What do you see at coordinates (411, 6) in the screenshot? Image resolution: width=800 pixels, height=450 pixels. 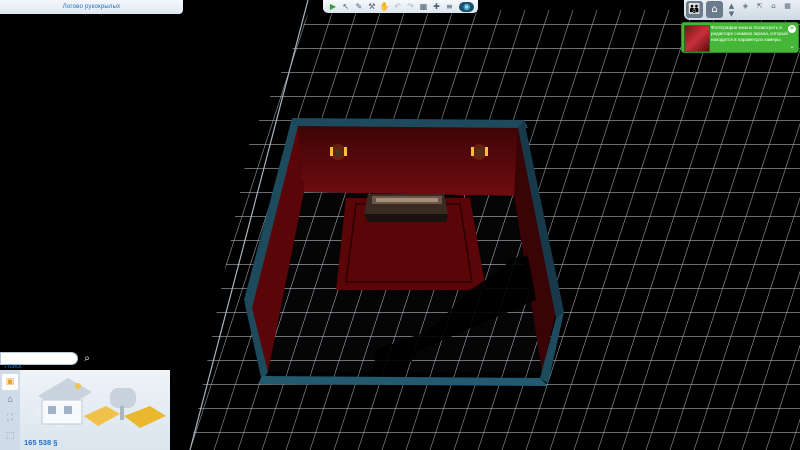 I see `redo-icon: ↷` at bounding box center [411, 6].